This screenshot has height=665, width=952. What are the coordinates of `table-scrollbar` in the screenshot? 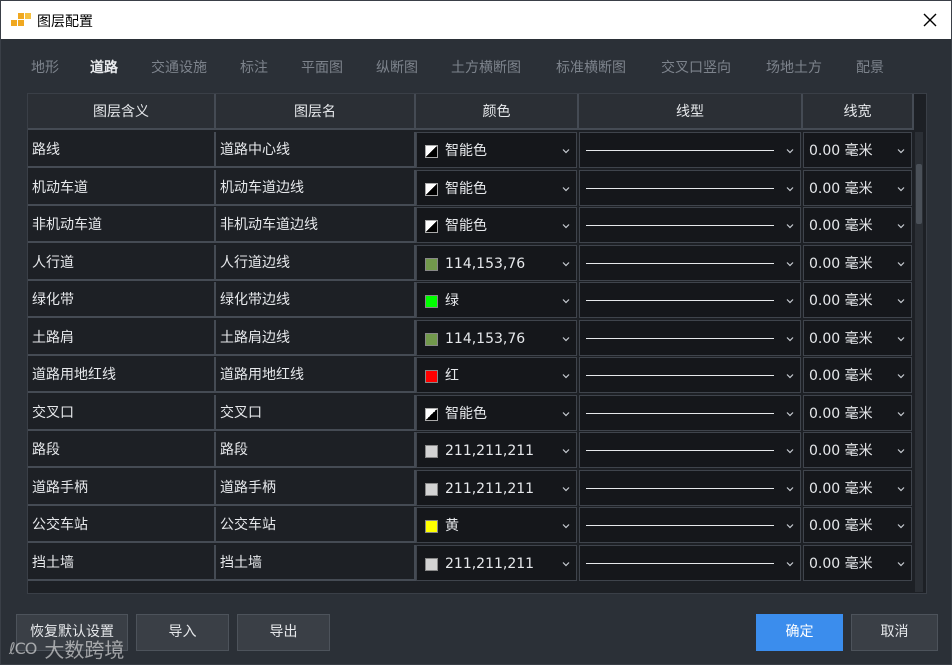 It's located at (919, 362).